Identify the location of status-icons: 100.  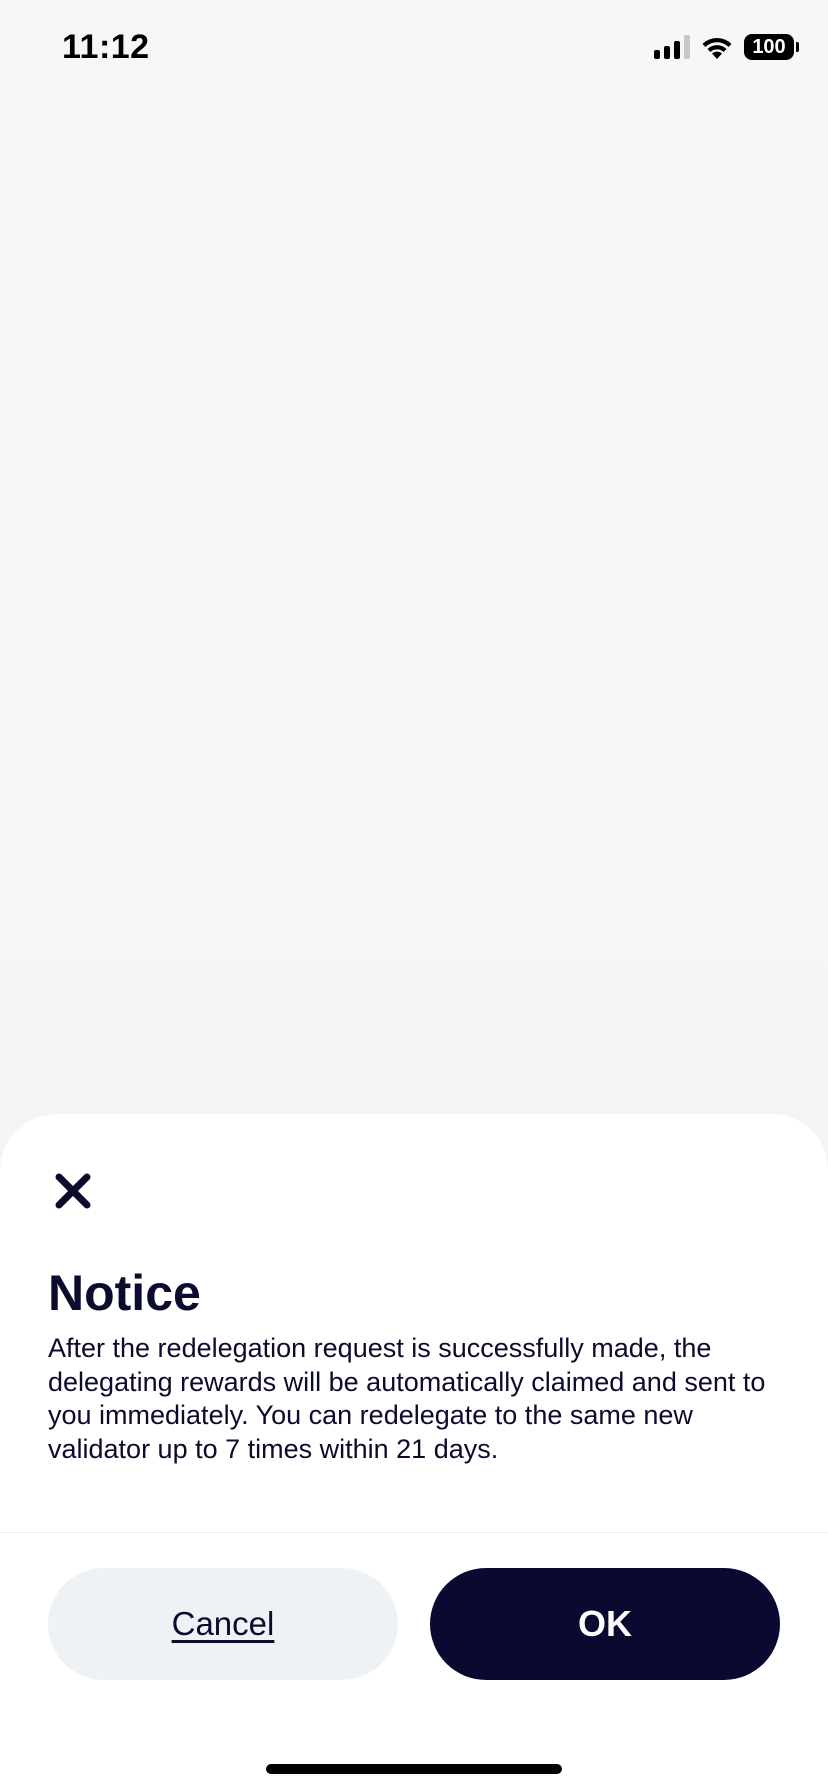
(726, 47).